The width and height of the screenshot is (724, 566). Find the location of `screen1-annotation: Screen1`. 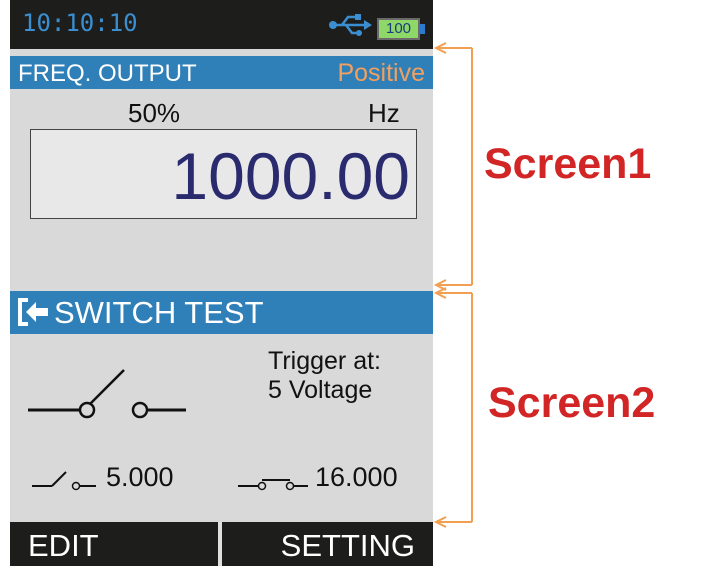

screen1-annotation: Screen1 is located at coordinates (568, 164).